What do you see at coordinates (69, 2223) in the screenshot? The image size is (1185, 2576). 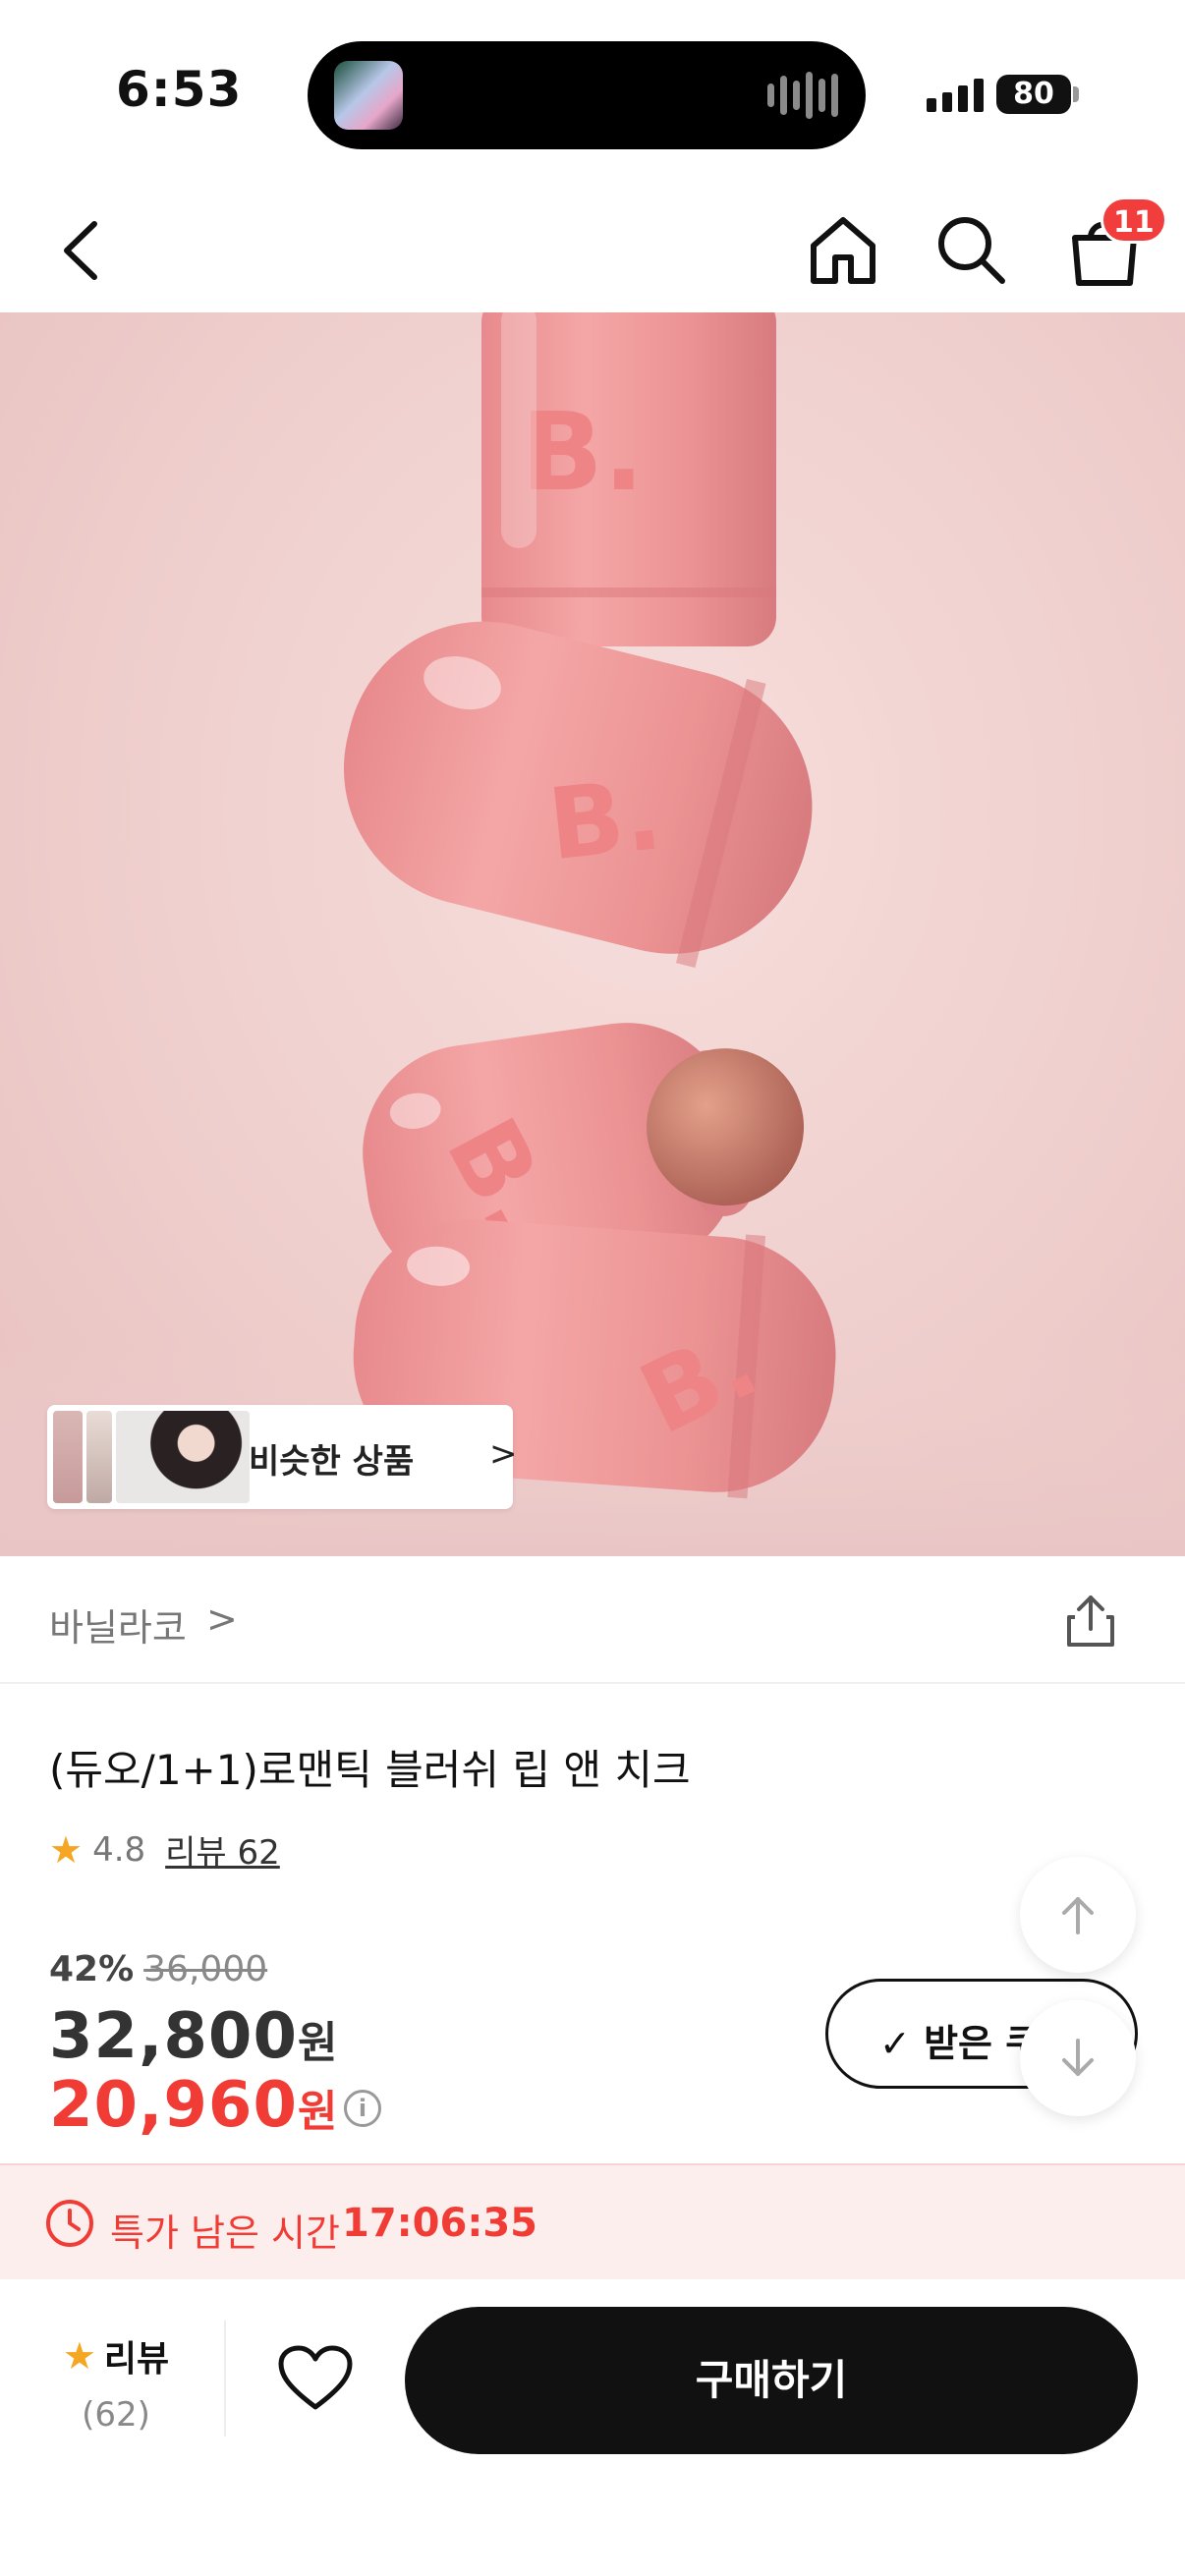 I see `clock-icon` at bounding box center [69, 2223].